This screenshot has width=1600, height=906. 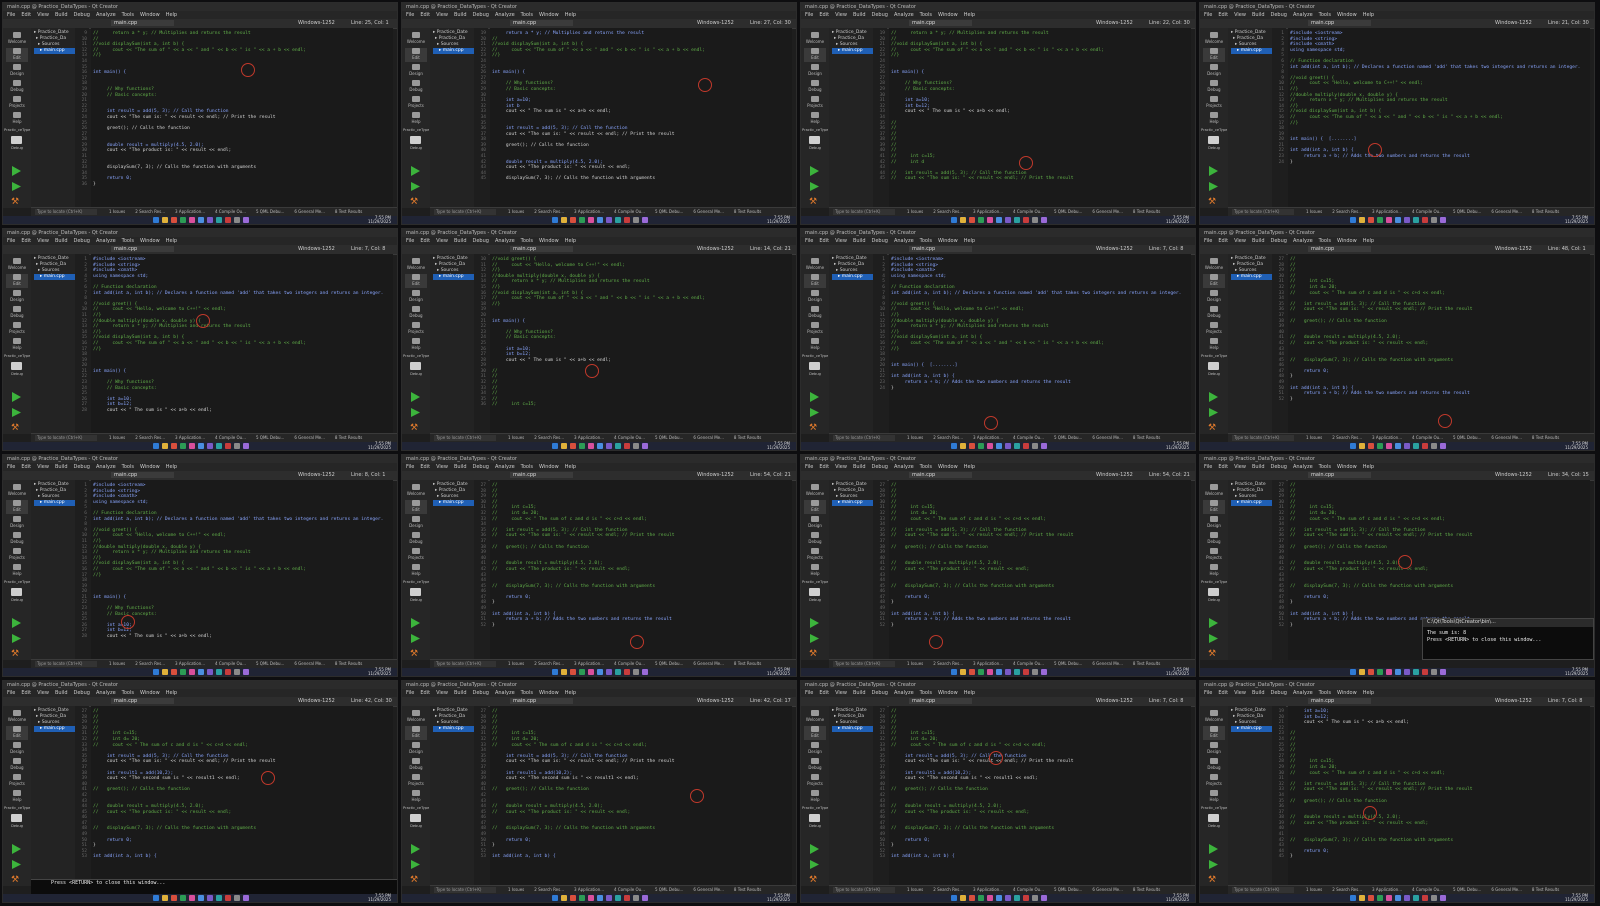 What do you see at coordinates (1171, 23) in the screenshot?
I see `line-col-indicator: Line: 22, Col: 30` at bounding box center [1171, 23].